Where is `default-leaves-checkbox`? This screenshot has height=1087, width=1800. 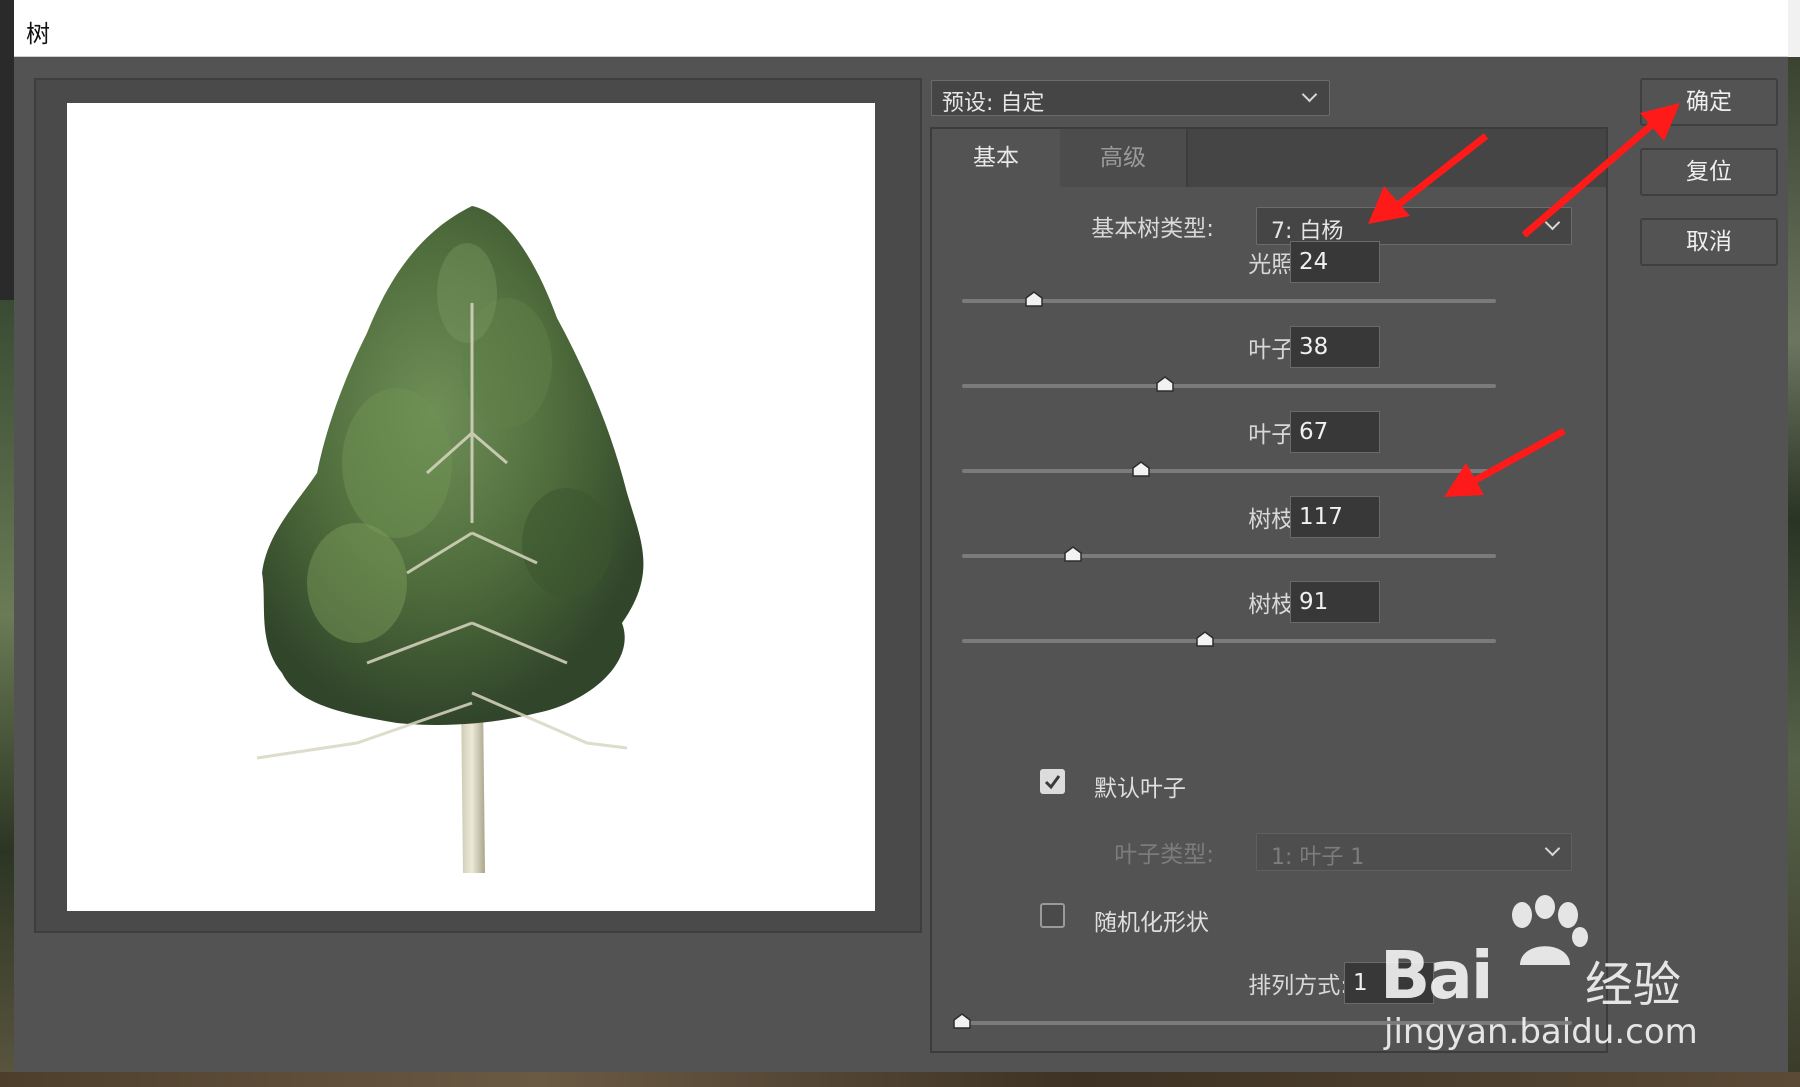 default-leaves-checkbox is located at coordinates (1052, 781).